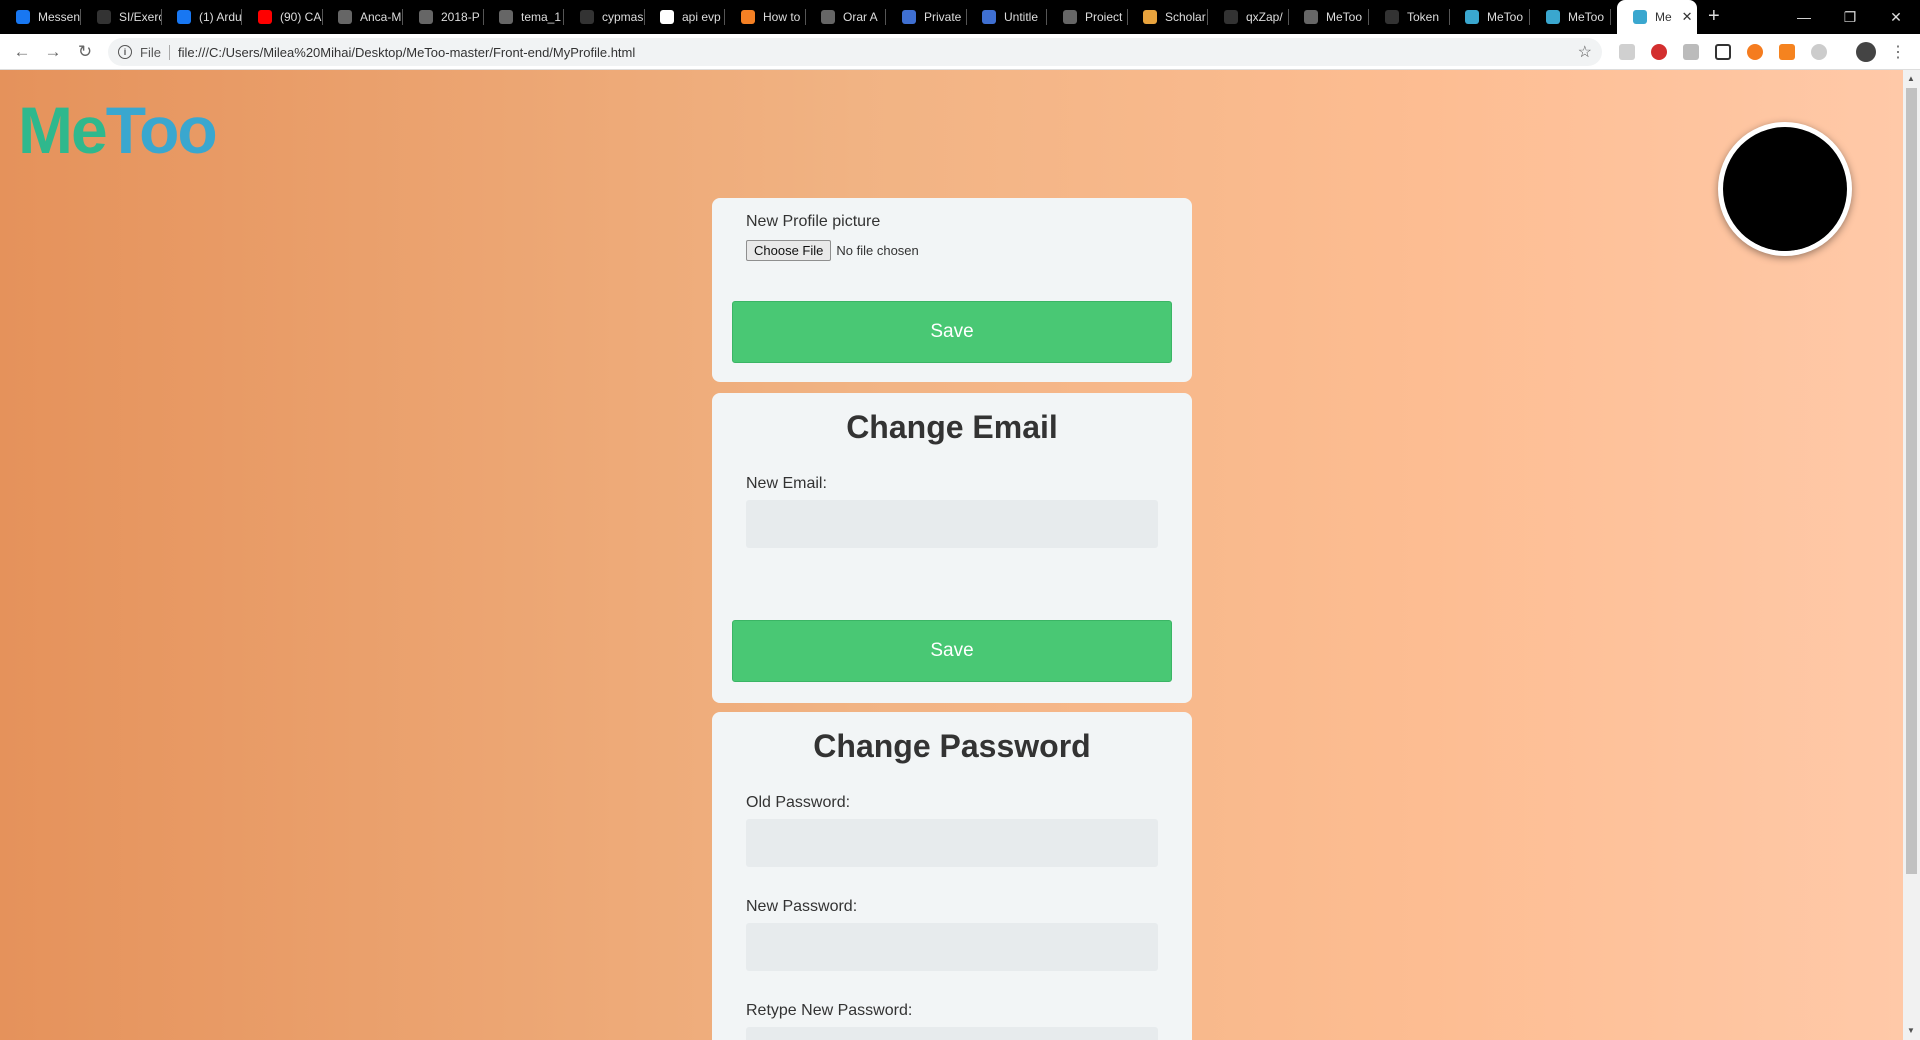 The height and width of the screenshot is (1040, 1920). Describe the element at coordinates (952, 524) in the screenshot. I see `new-email-input` at that location.